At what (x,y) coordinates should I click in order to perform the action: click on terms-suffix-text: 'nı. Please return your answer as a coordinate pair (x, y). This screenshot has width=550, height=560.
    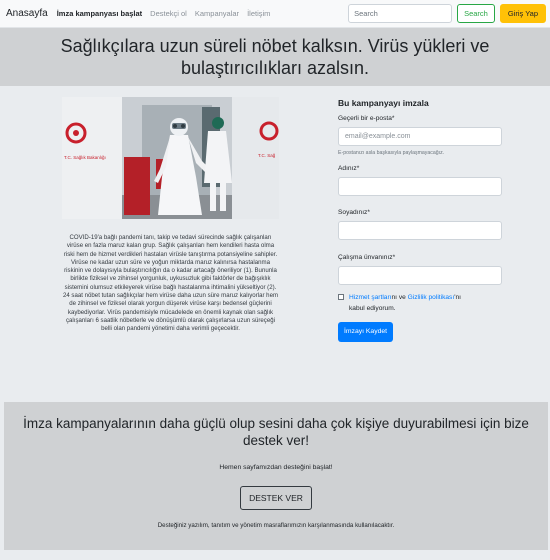
    Looking at the image, I should click on (457, 297).